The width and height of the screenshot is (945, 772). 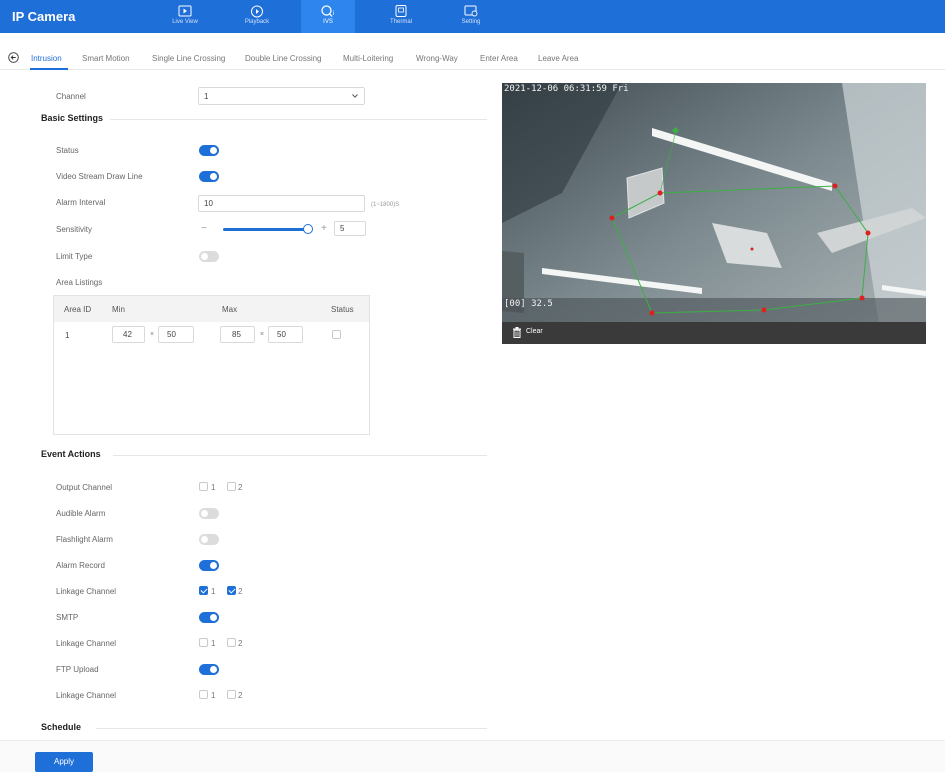 I want to click on tab-enter-area: Enter Area, so click(x=499, y=58).